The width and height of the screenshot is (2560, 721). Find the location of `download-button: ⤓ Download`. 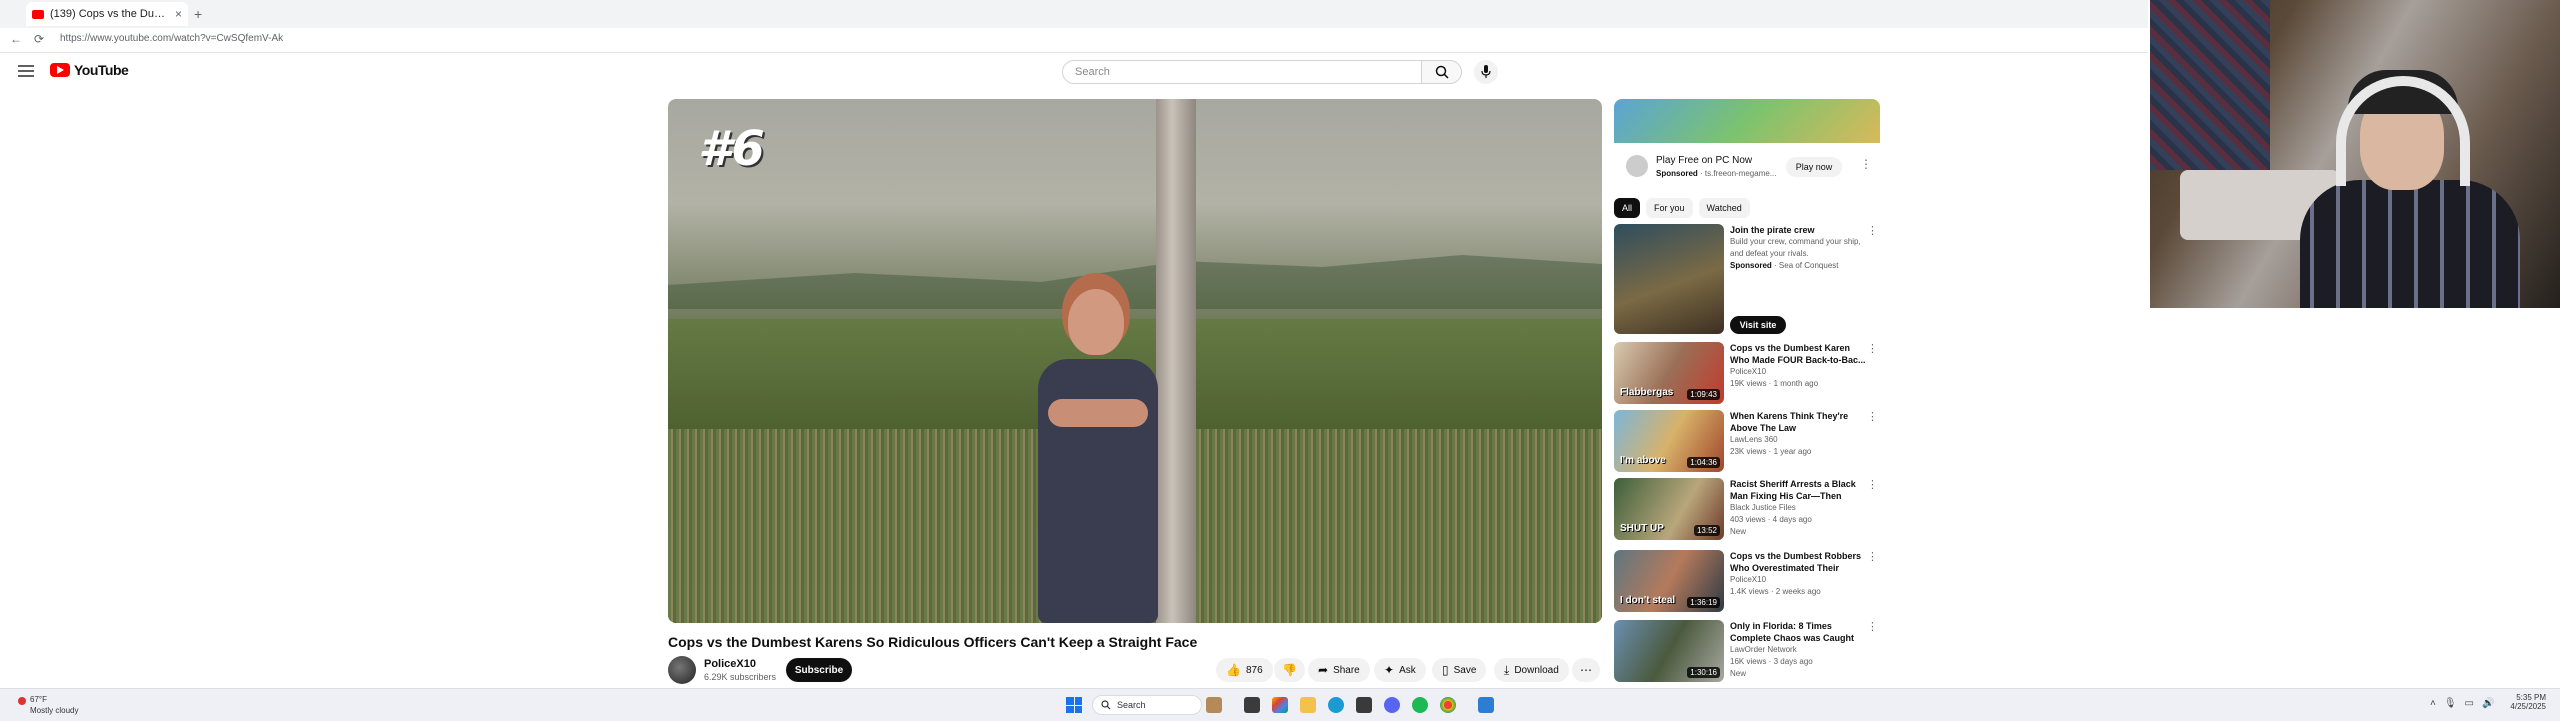

download-button: ⤓ Download is located at coordinates (1531, 670).